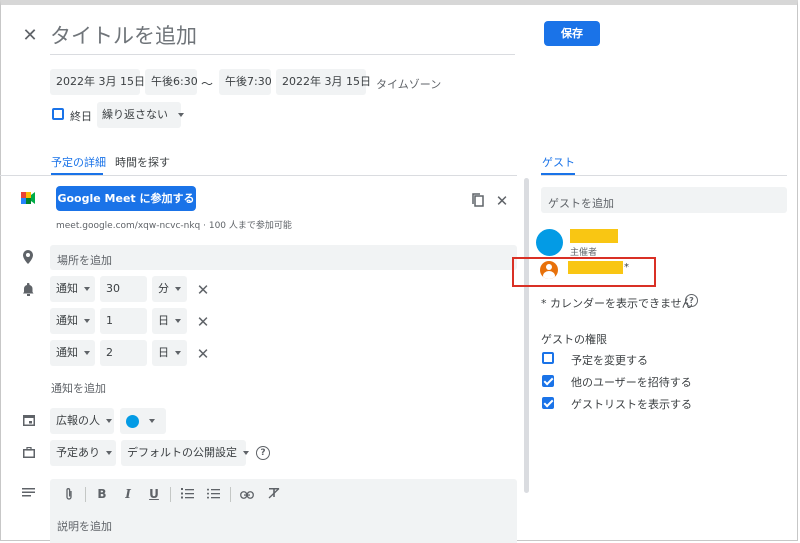  What do you see at coordinates (143, 421) in the screenshot?
I see `event-color-dropdown` at bounding box center [143, 421].